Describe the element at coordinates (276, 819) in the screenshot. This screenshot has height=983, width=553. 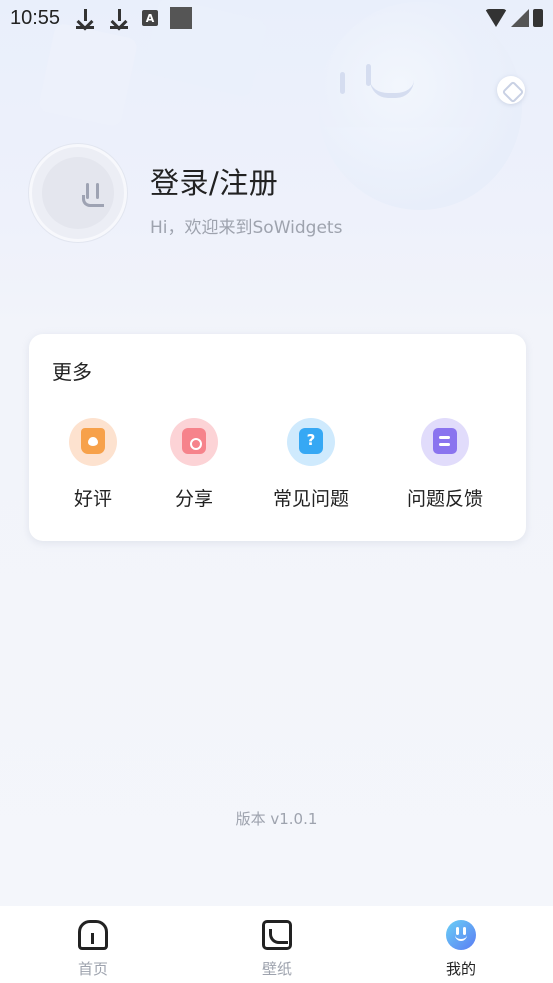
I see `version-text: 版本 v1.0.1` at that location.